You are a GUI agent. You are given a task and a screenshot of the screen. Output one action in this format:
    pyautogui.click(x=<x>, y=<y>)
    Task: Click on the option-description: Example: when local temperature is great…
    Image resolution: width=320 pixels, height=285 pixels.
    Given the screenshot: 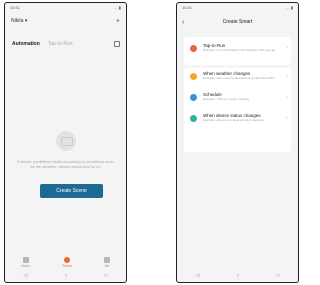 What is the action you would take?
    pyautogui.click(x=239, y=78)
    